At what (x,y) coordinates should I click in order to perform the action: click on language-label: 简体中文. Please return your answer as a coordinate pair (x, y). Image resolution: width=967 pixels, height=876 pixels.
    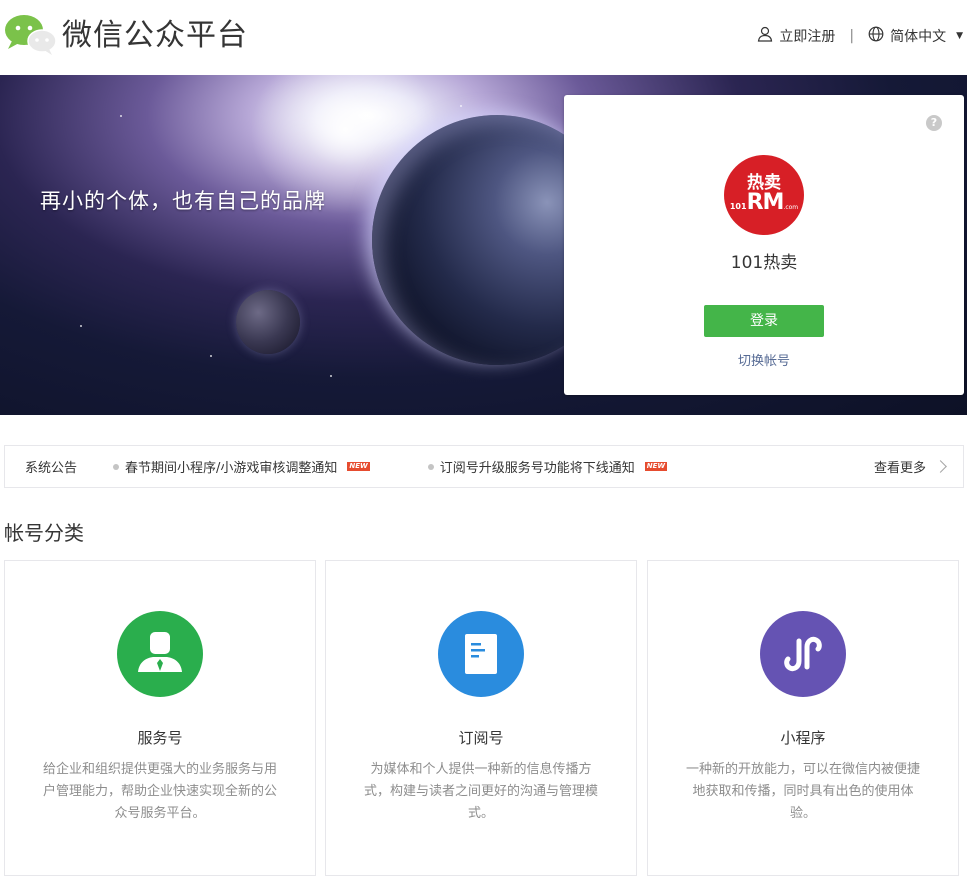
    Looking at the image, I should click on (918, 37).